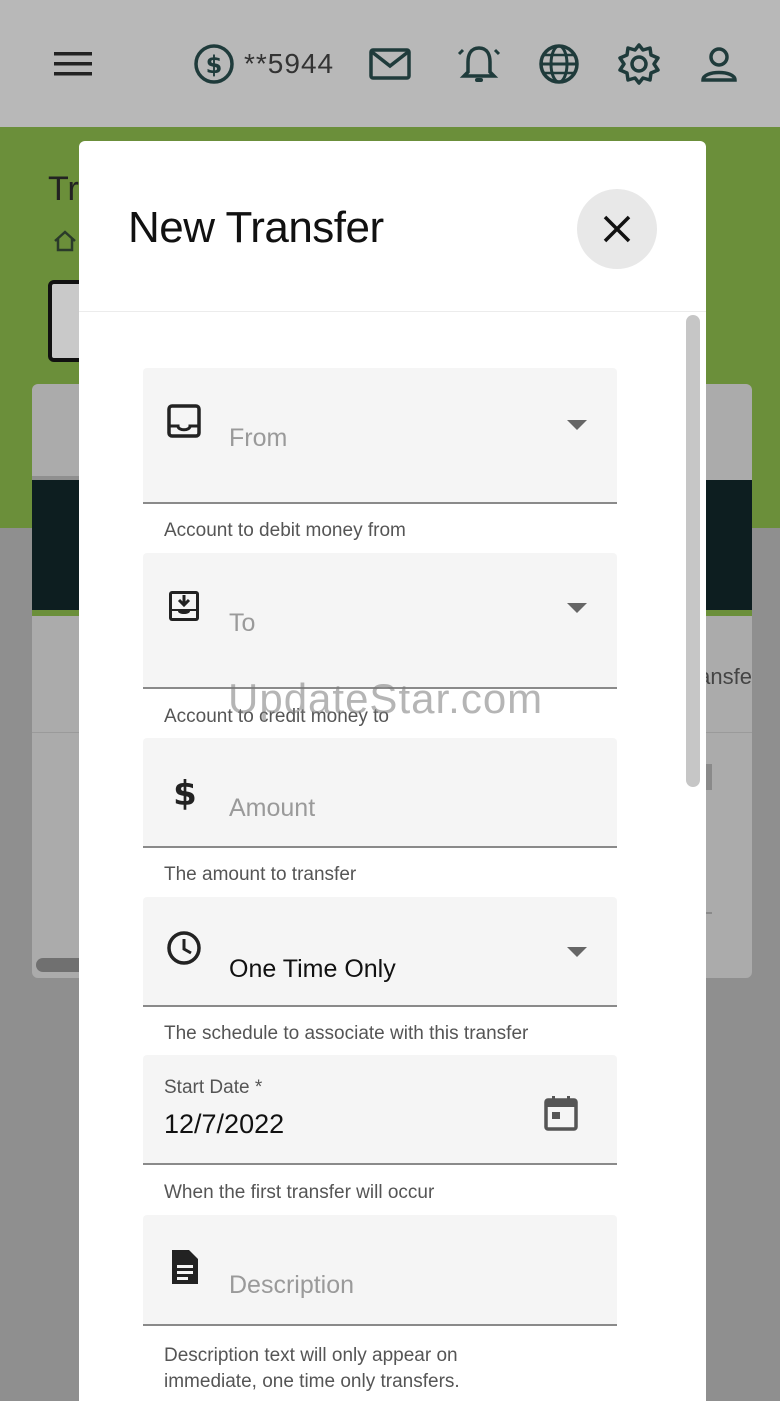  I want to click on dollar-circle-icon: $, so click(214, 64).